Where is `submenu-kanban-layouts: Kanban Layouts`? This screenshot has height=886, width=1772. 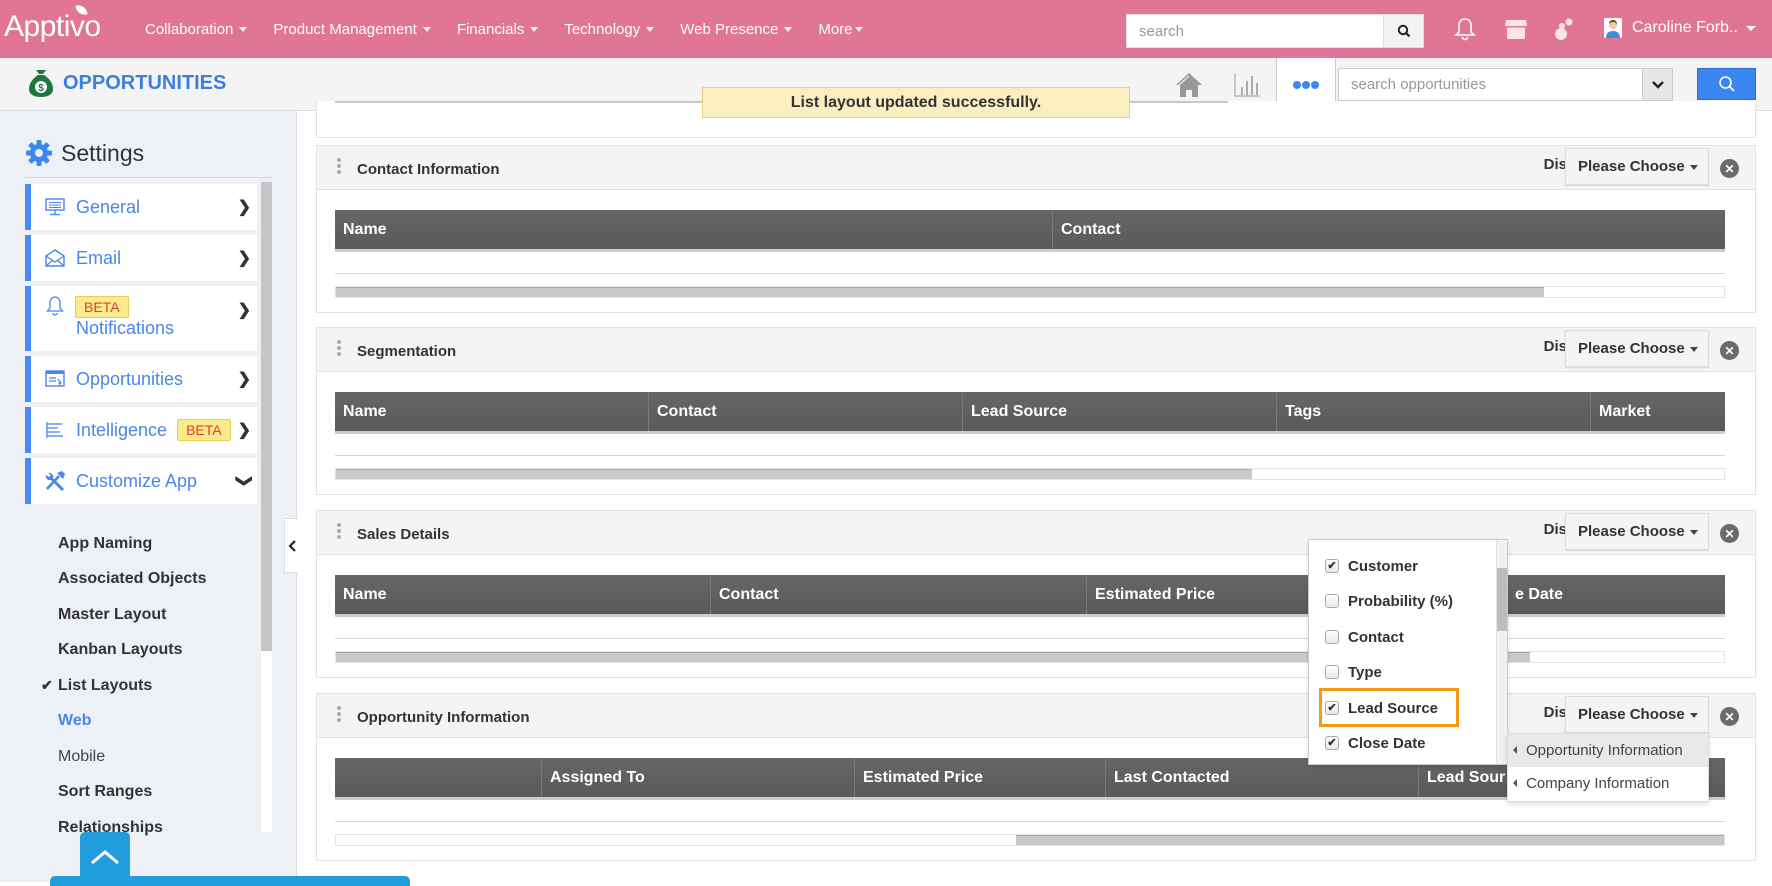
submenu-kanban-layouts: Kanban Layouts is located at coordinates (132, 651).